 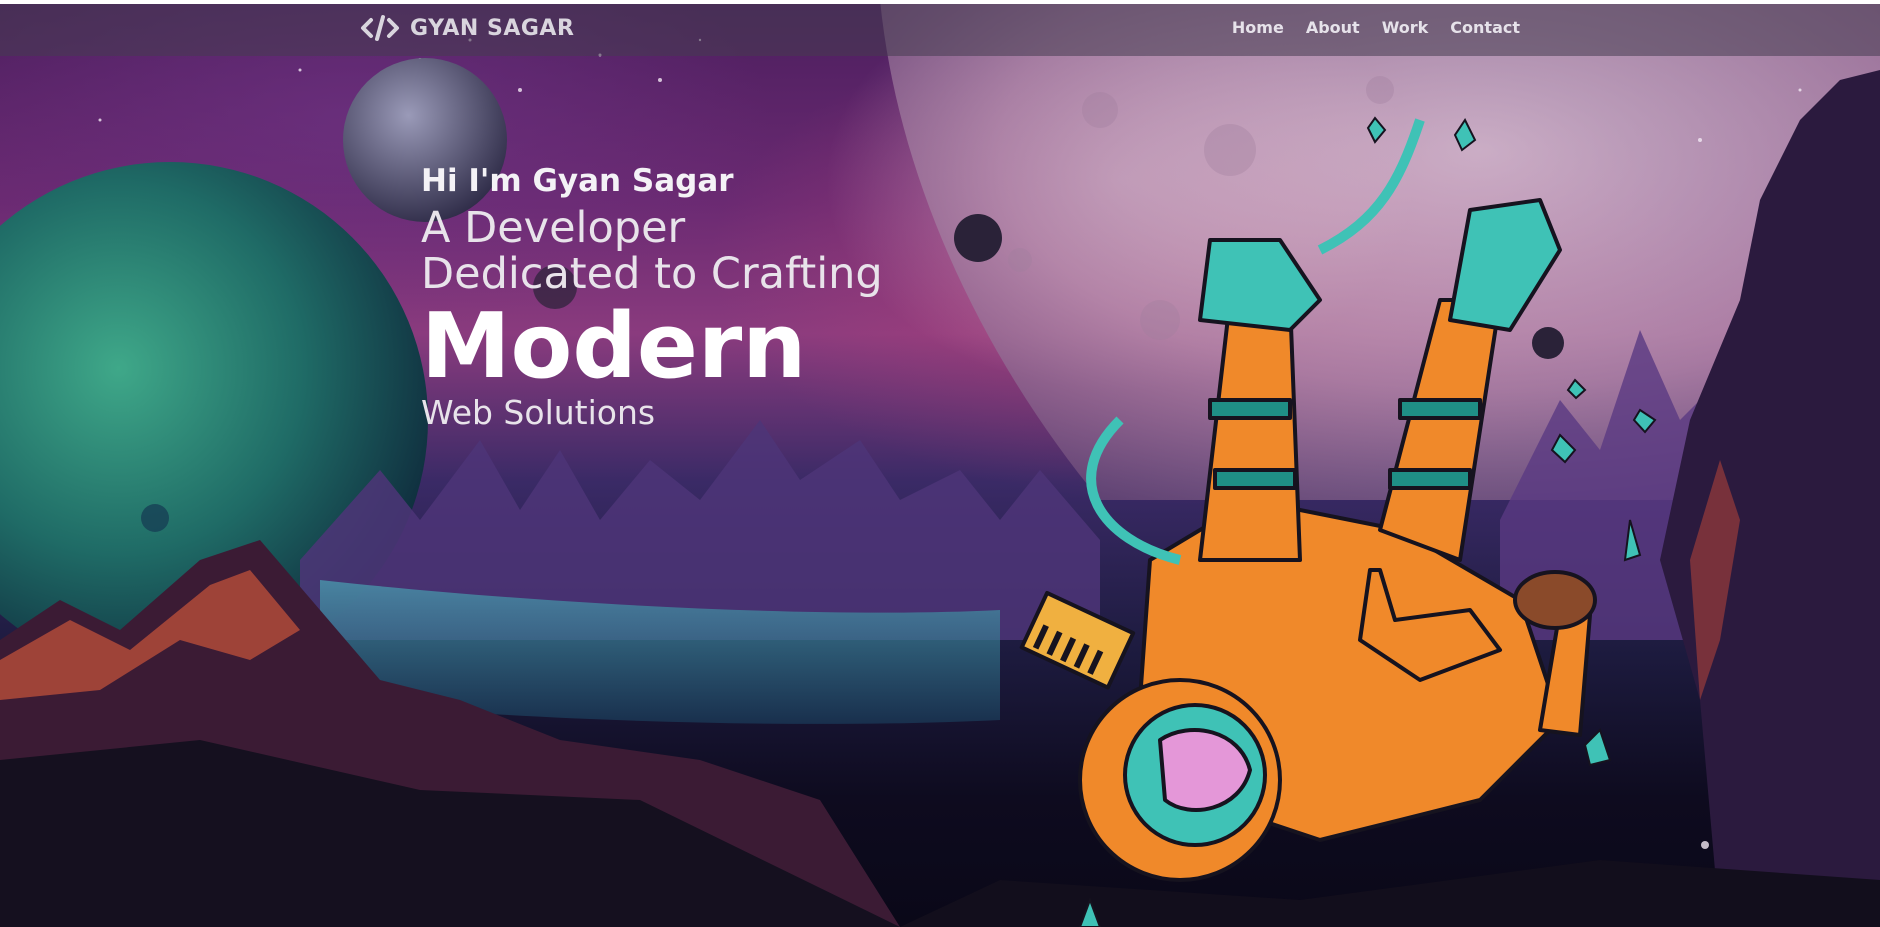 I want to click on hero-headline-line2: Dedicated to Crafting, so click(x=652, y=274).